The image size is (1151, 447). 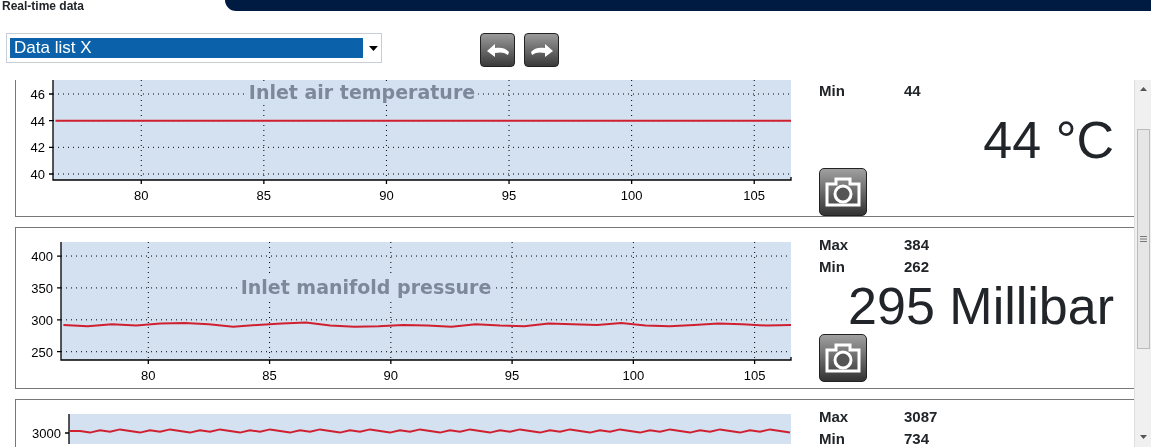 I want to click on scrollbar-thumb, so click(x=1143, y=239).